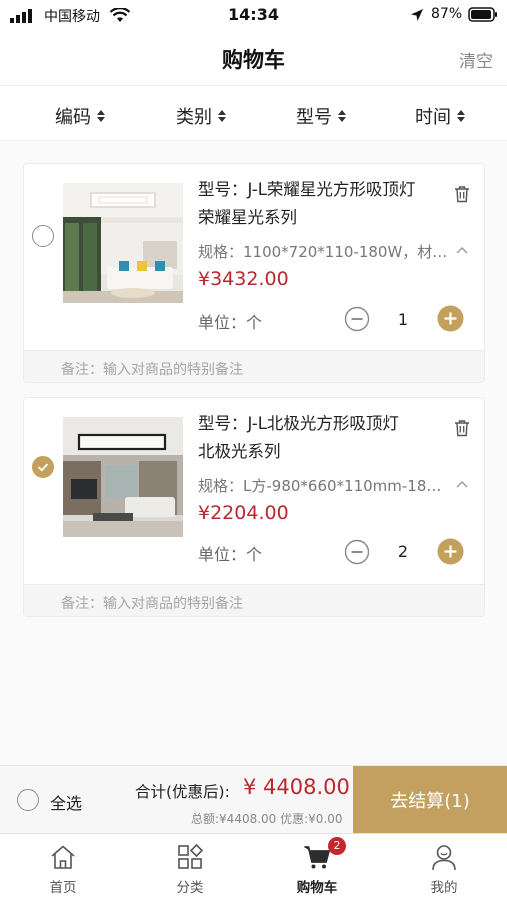  I want to click on select-all-label: 全选, so click(66, 802).